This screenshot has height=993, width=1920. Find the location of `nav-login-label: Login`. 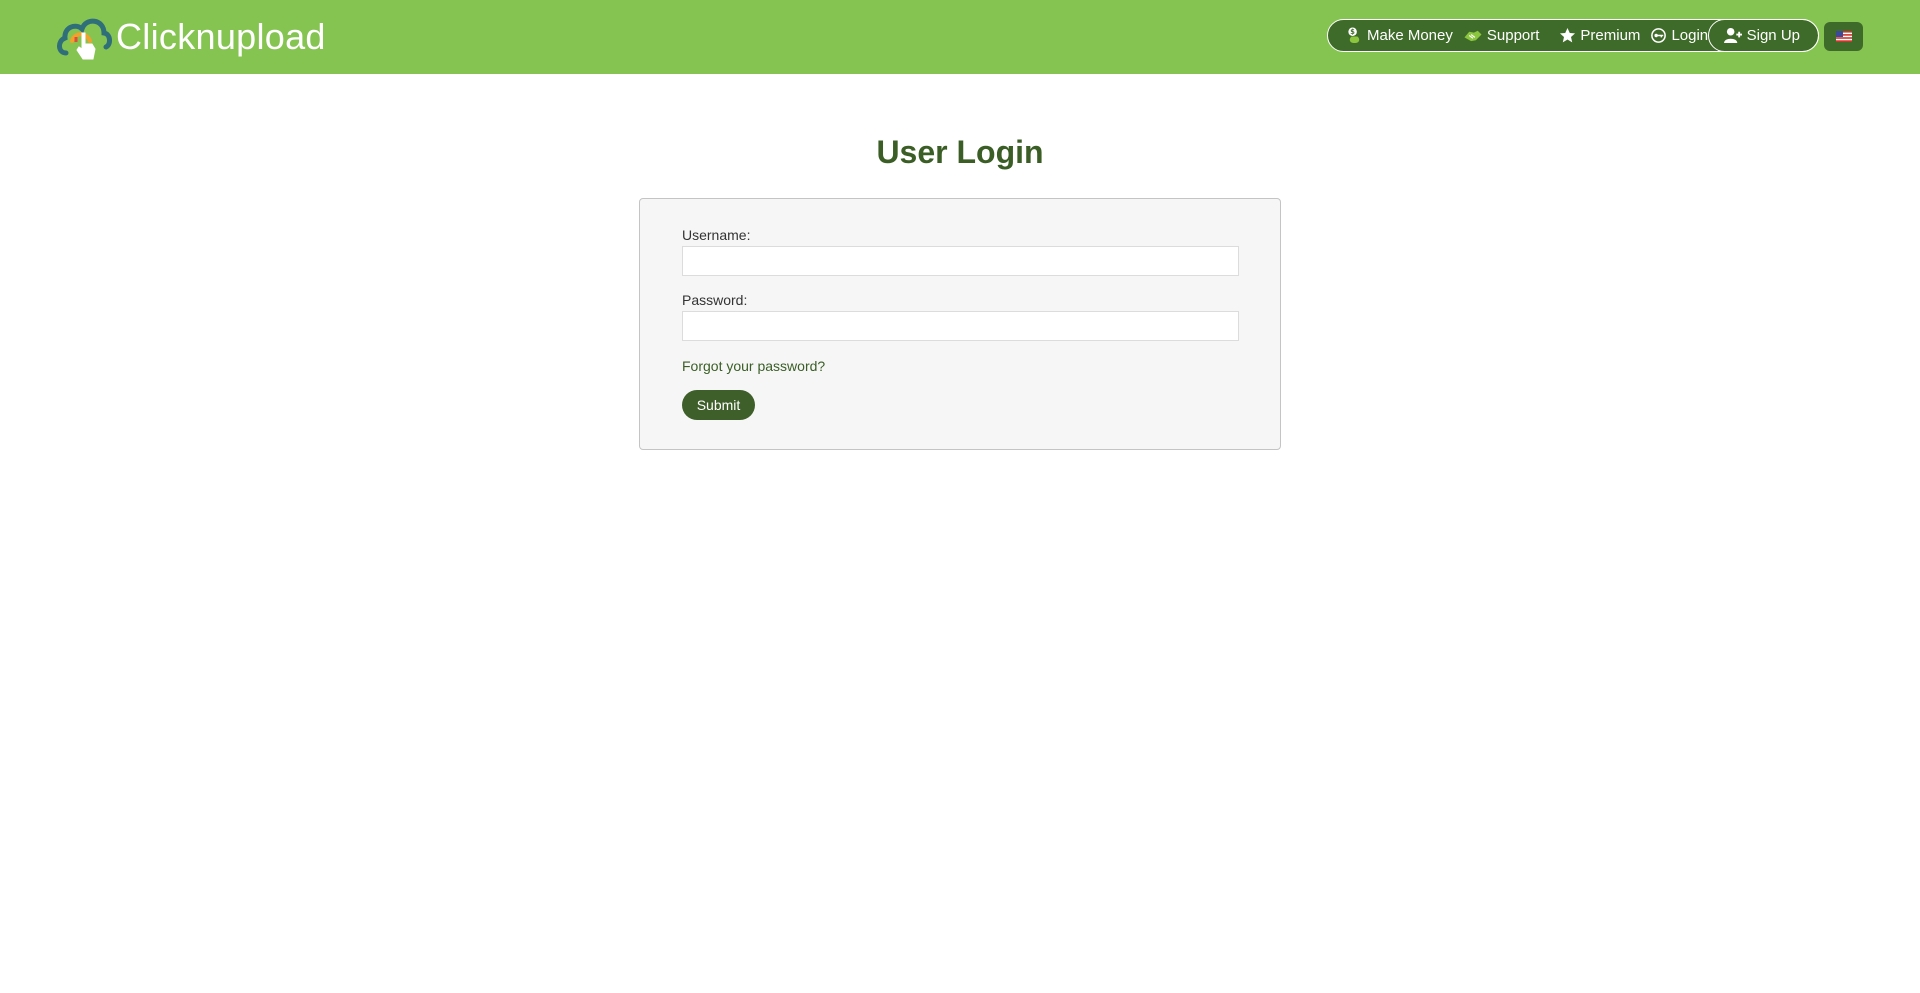

nav-login-label: Login is located at coordinates (1690, 35).